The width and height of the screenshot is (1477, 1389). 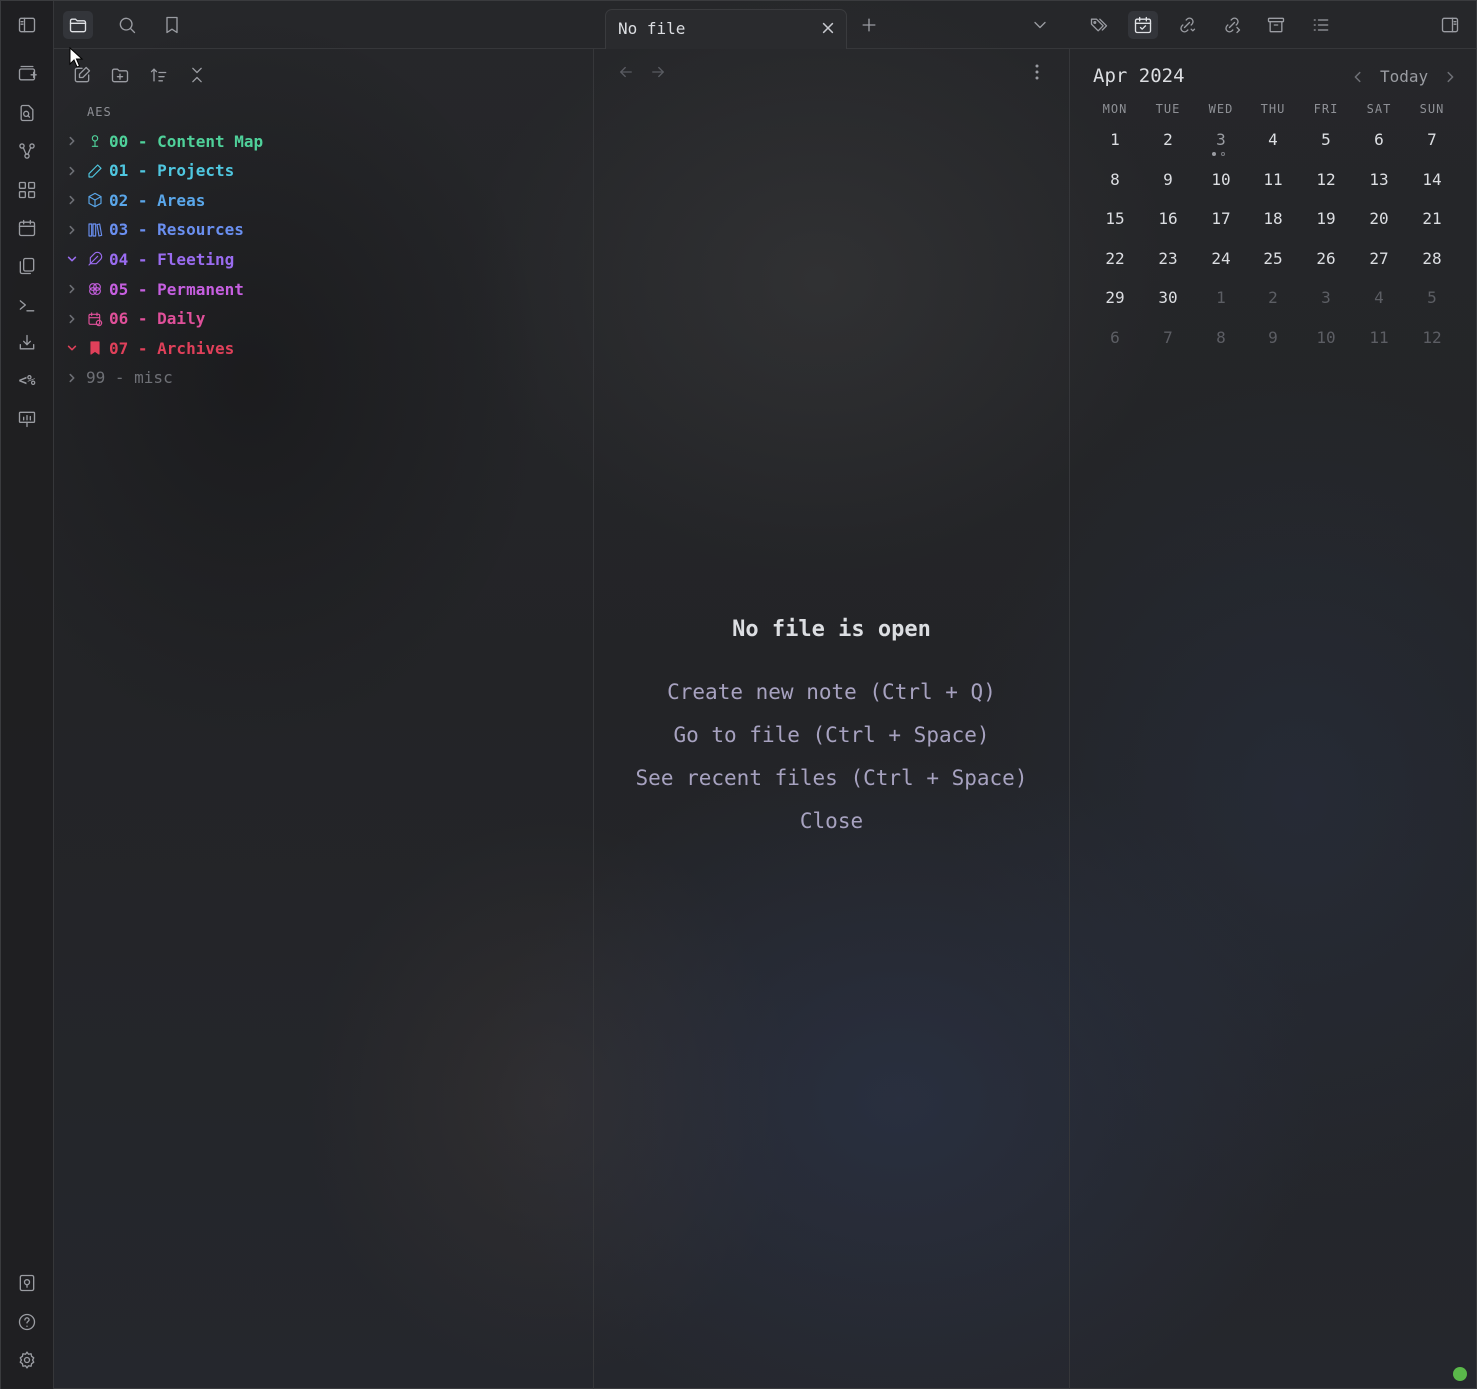 What do you see at coordinates (1432, 179) in the screenshot?
I see `calendar-day: 14` at bounding box center [1432, 179].